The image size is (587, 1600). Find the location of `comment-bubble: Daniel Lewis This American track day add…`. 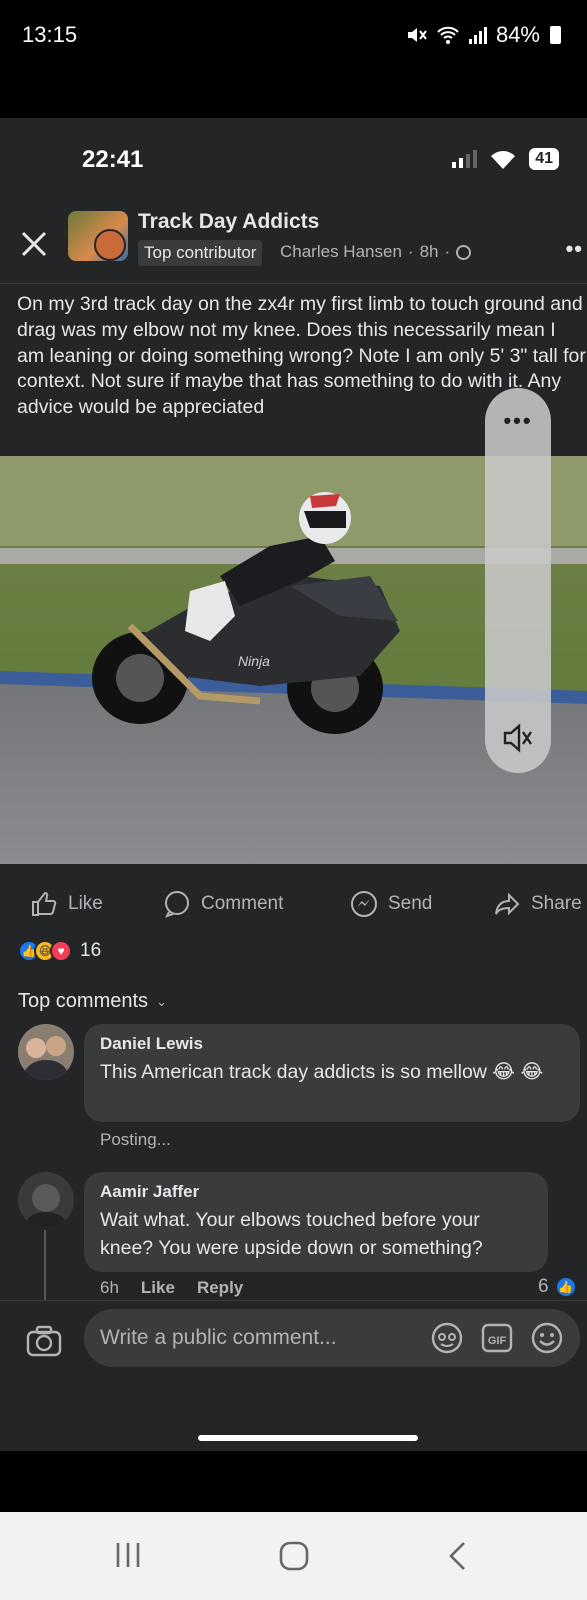

comment-bubble: Daniel Lewis This American track day add… is located at coordinates (332, 1073).